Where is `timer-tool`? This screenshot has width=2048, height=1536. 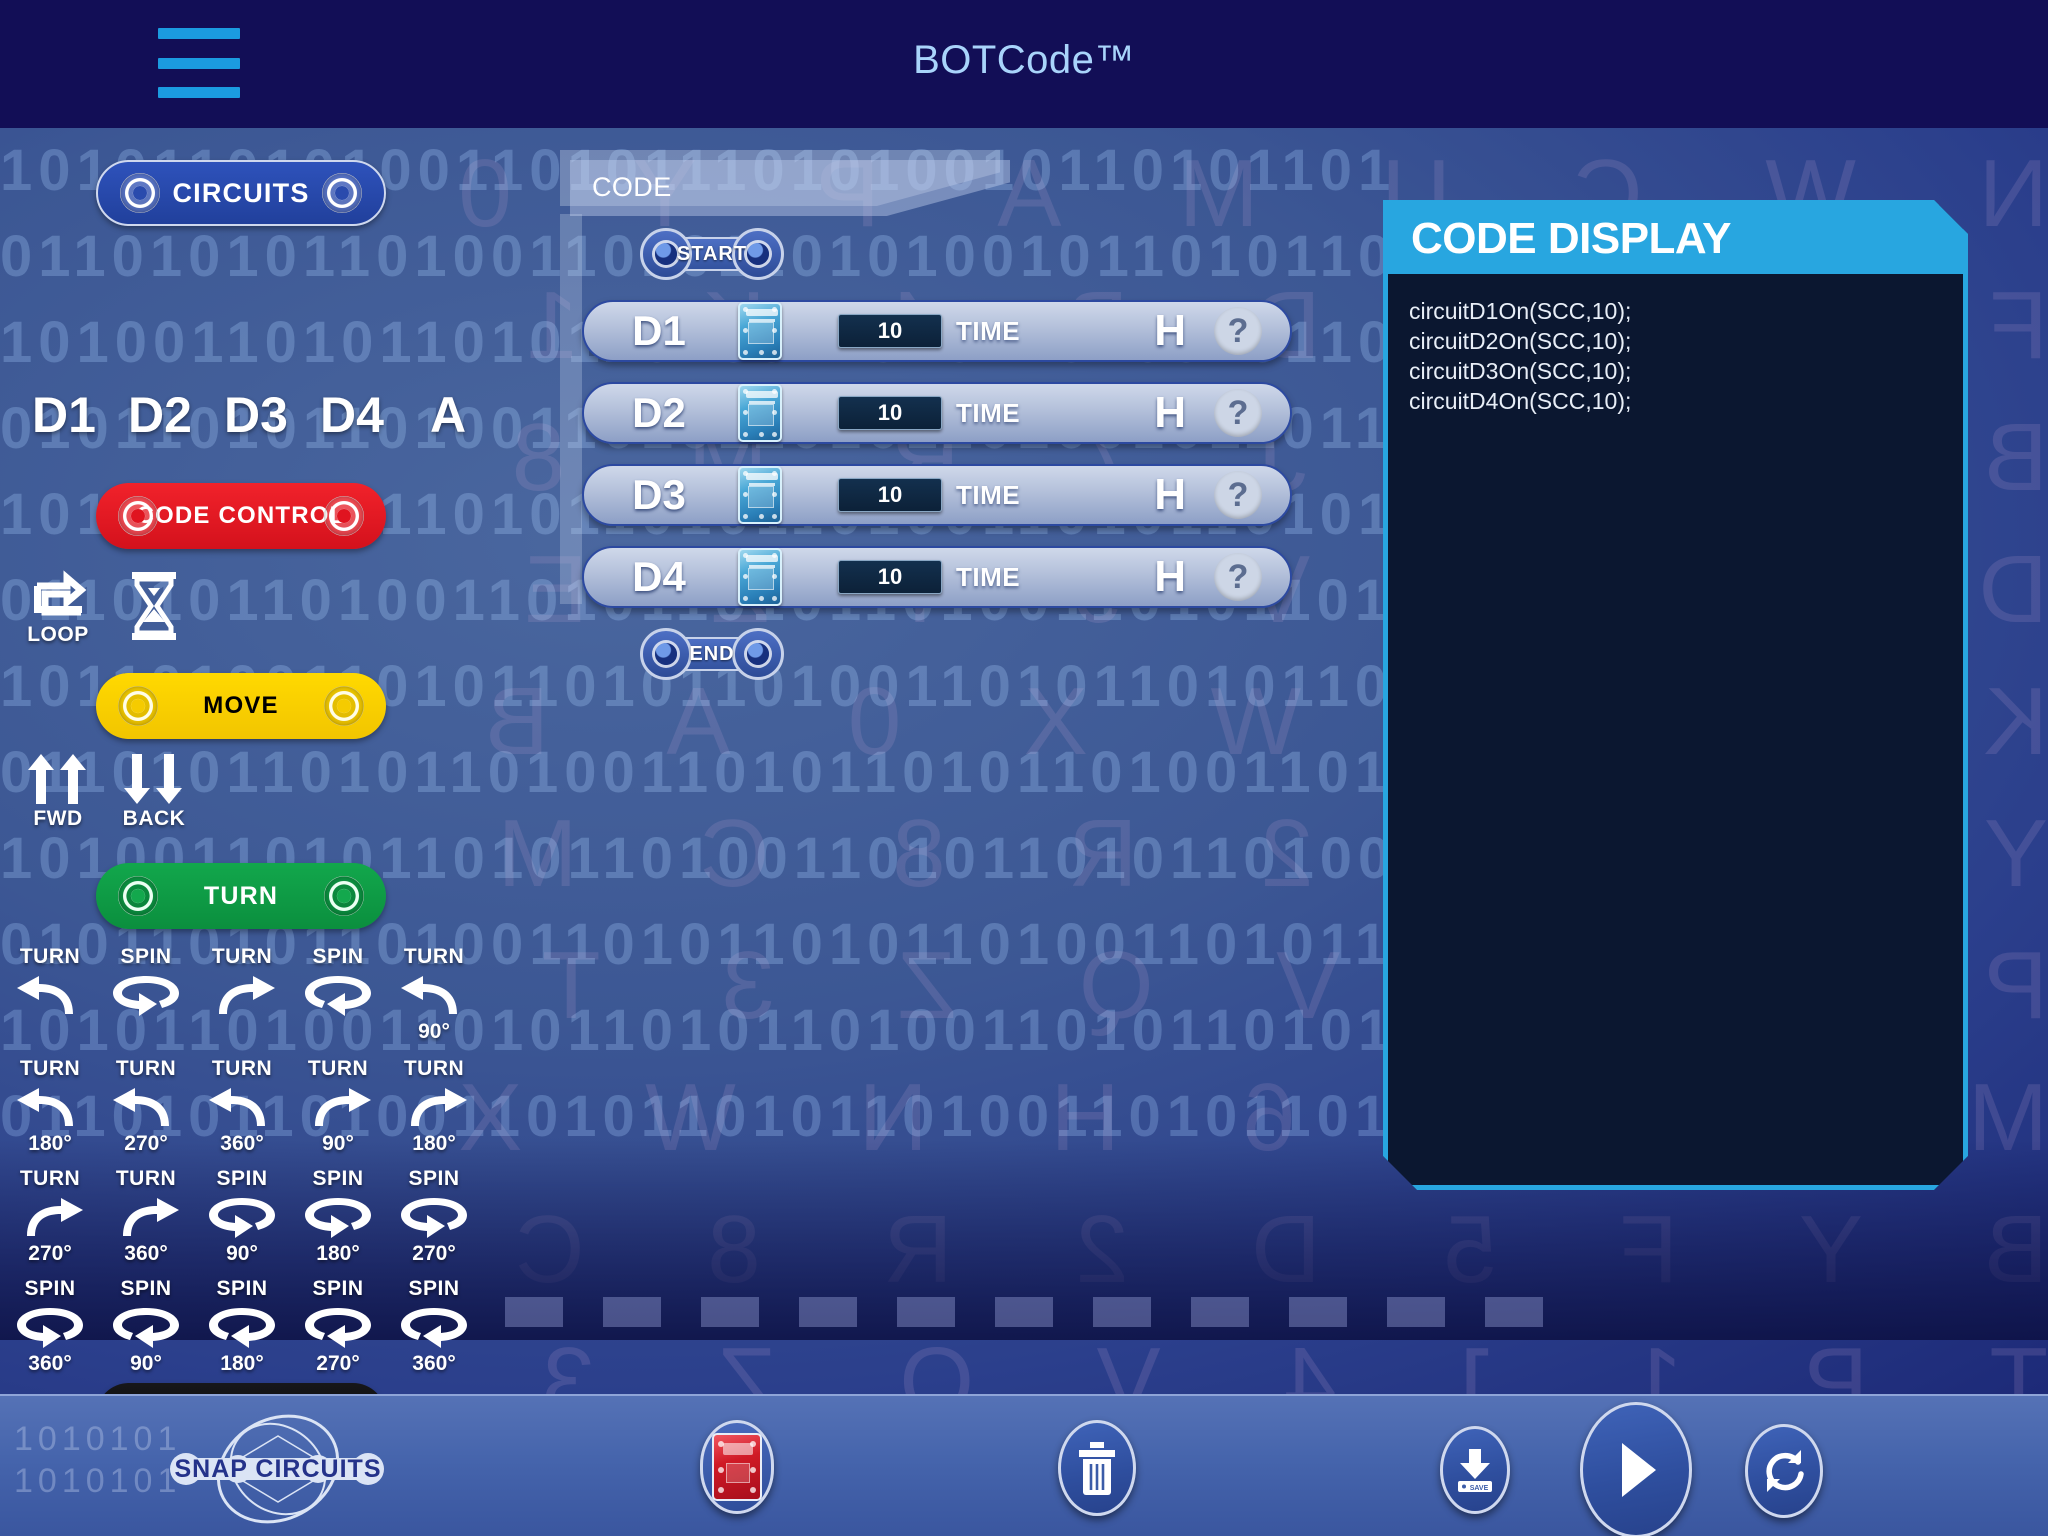
timer-tool is located at coordinates (154, 607).